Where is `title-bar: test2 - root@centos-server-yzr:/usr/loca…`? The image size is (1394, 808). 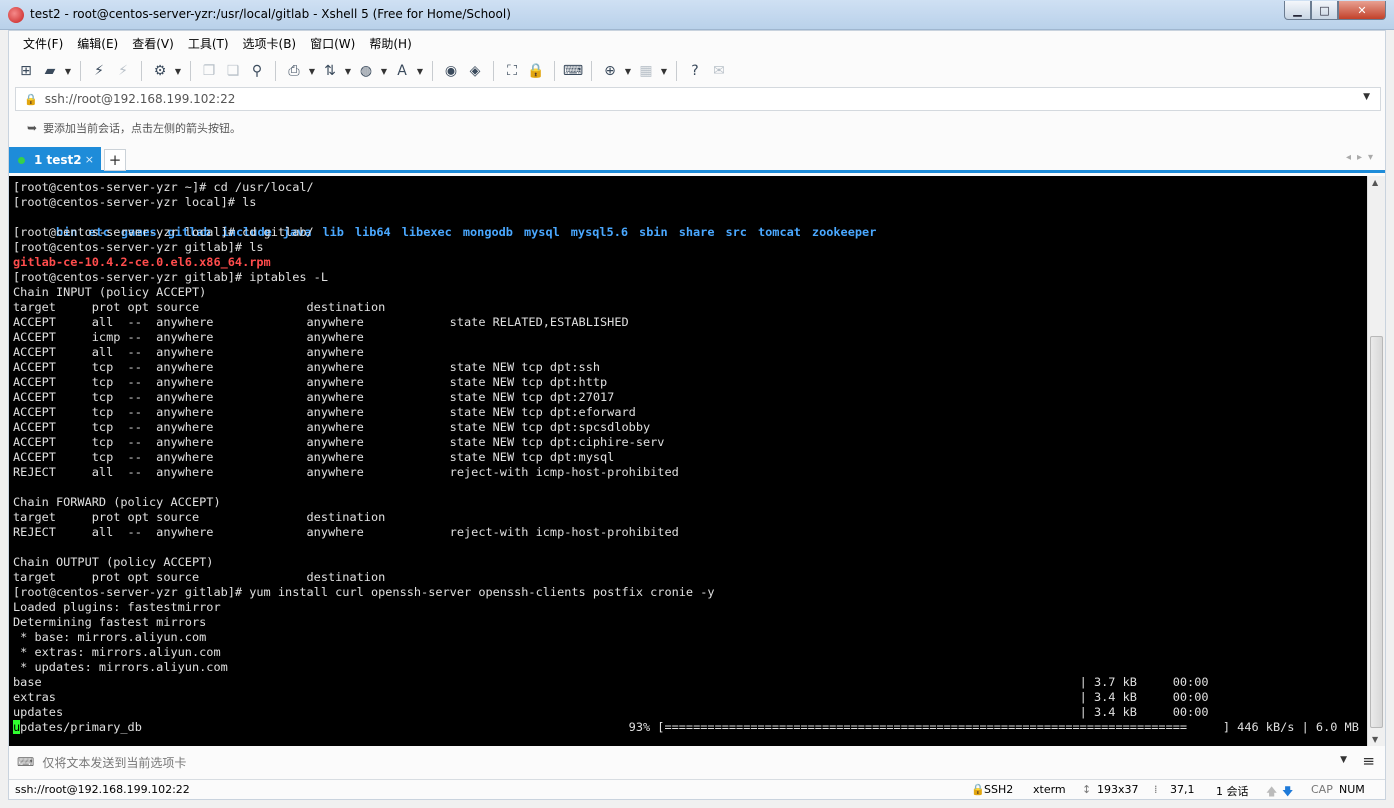 title-bar: test2 - root@centos-server-yzr:/usr/loca… is located at coordinates (697, 15).